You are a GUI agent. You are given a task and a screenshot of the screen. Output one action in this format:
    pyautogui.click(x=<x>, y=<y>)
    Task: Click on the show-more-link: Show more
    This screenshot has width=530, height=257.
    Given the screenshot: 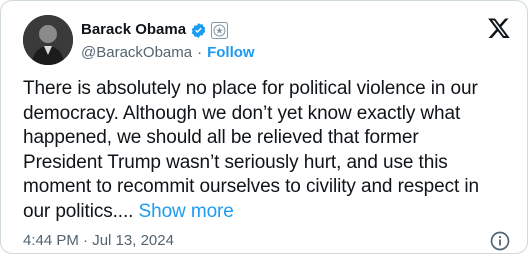 What is the action you would take?
    pyautogui.click(x=186, y=211)
    